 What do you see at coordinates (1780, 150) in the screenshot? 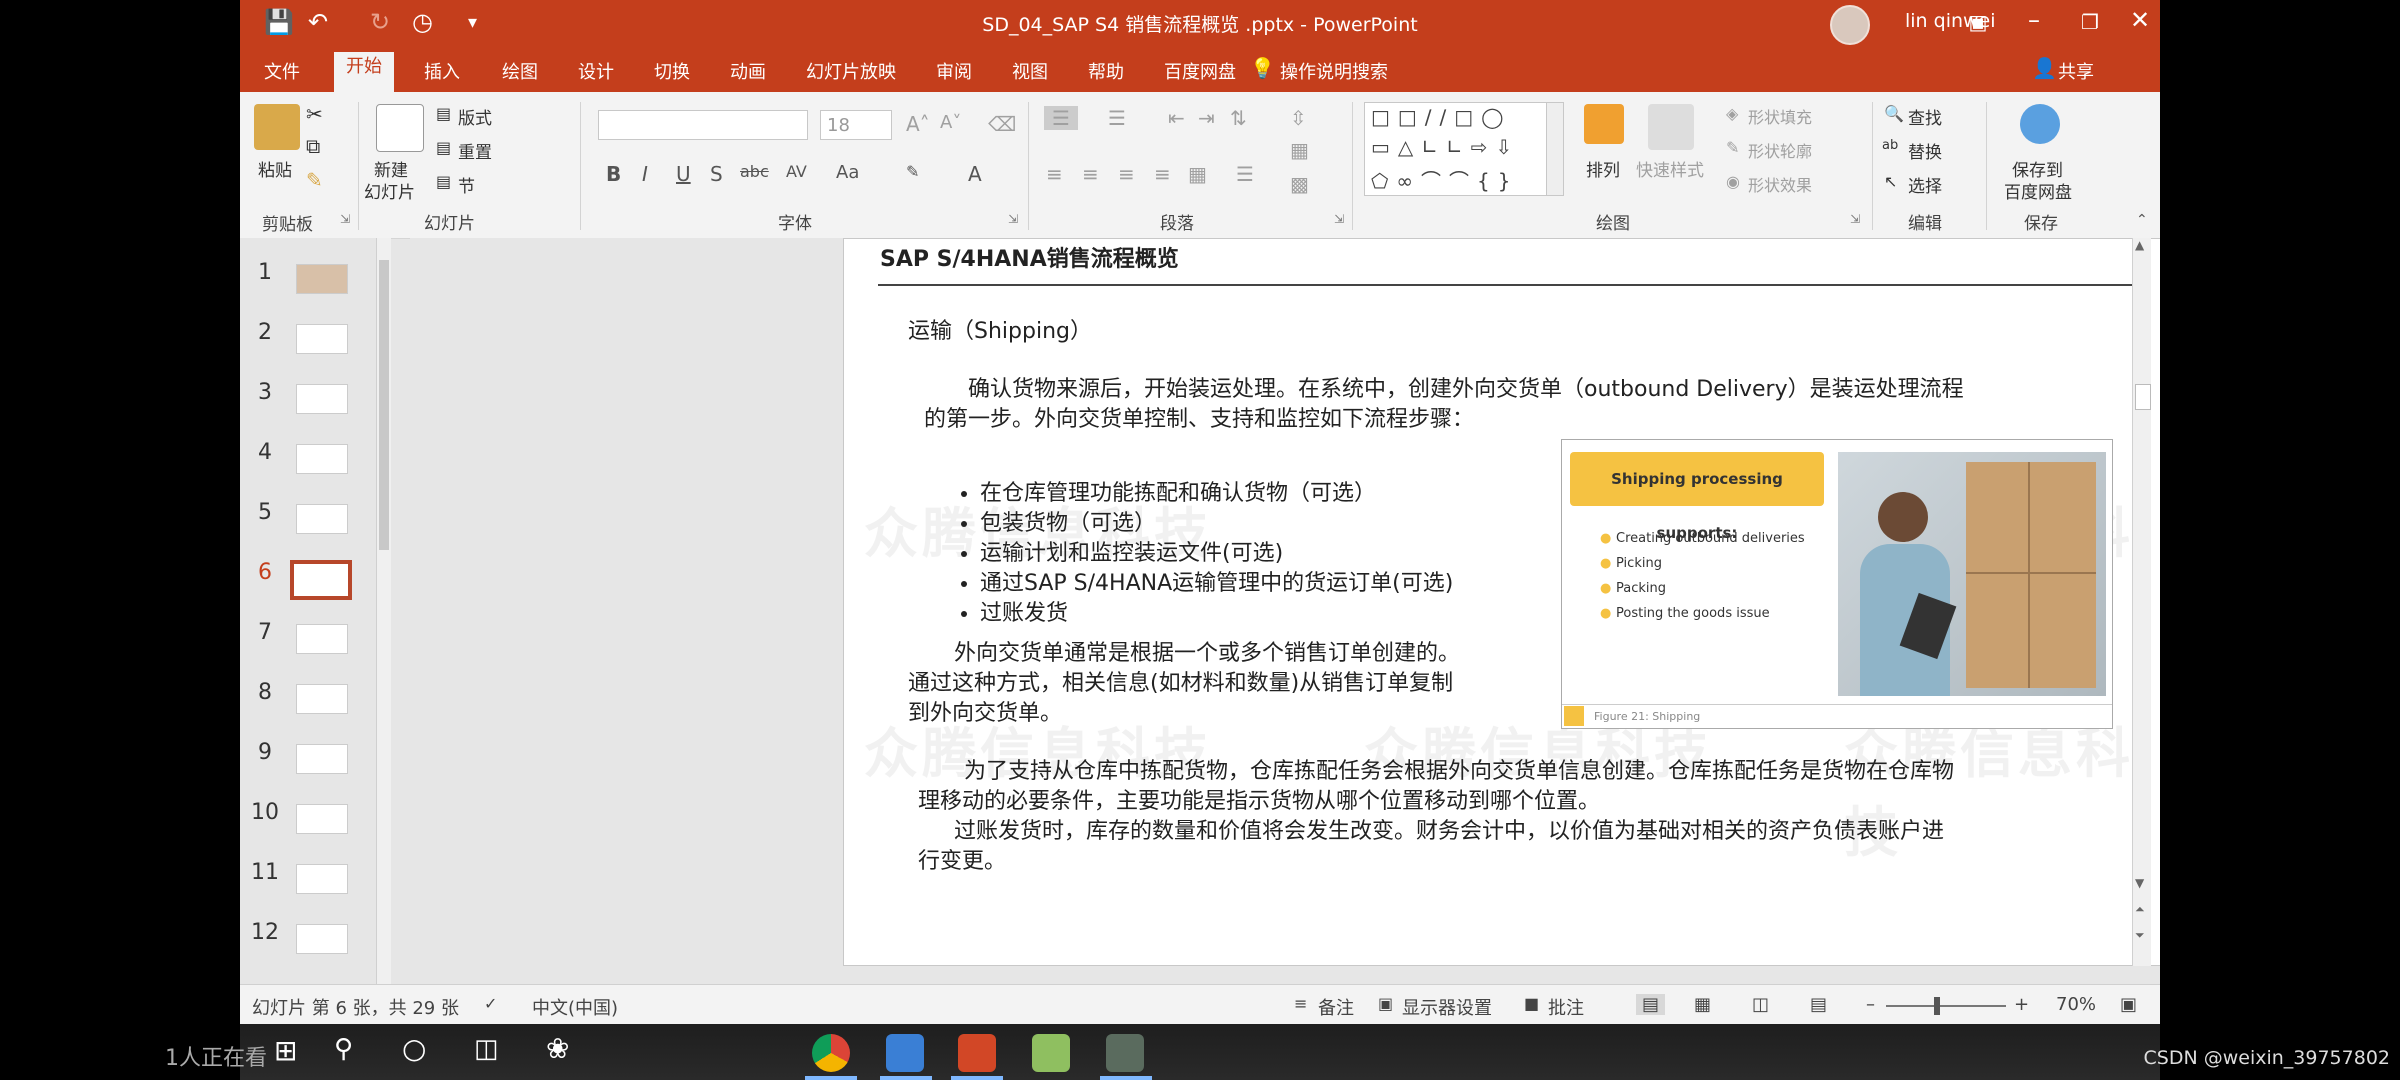
I see `shape-outline-button: 形状轮廓` at bounding box center [1780, 150].